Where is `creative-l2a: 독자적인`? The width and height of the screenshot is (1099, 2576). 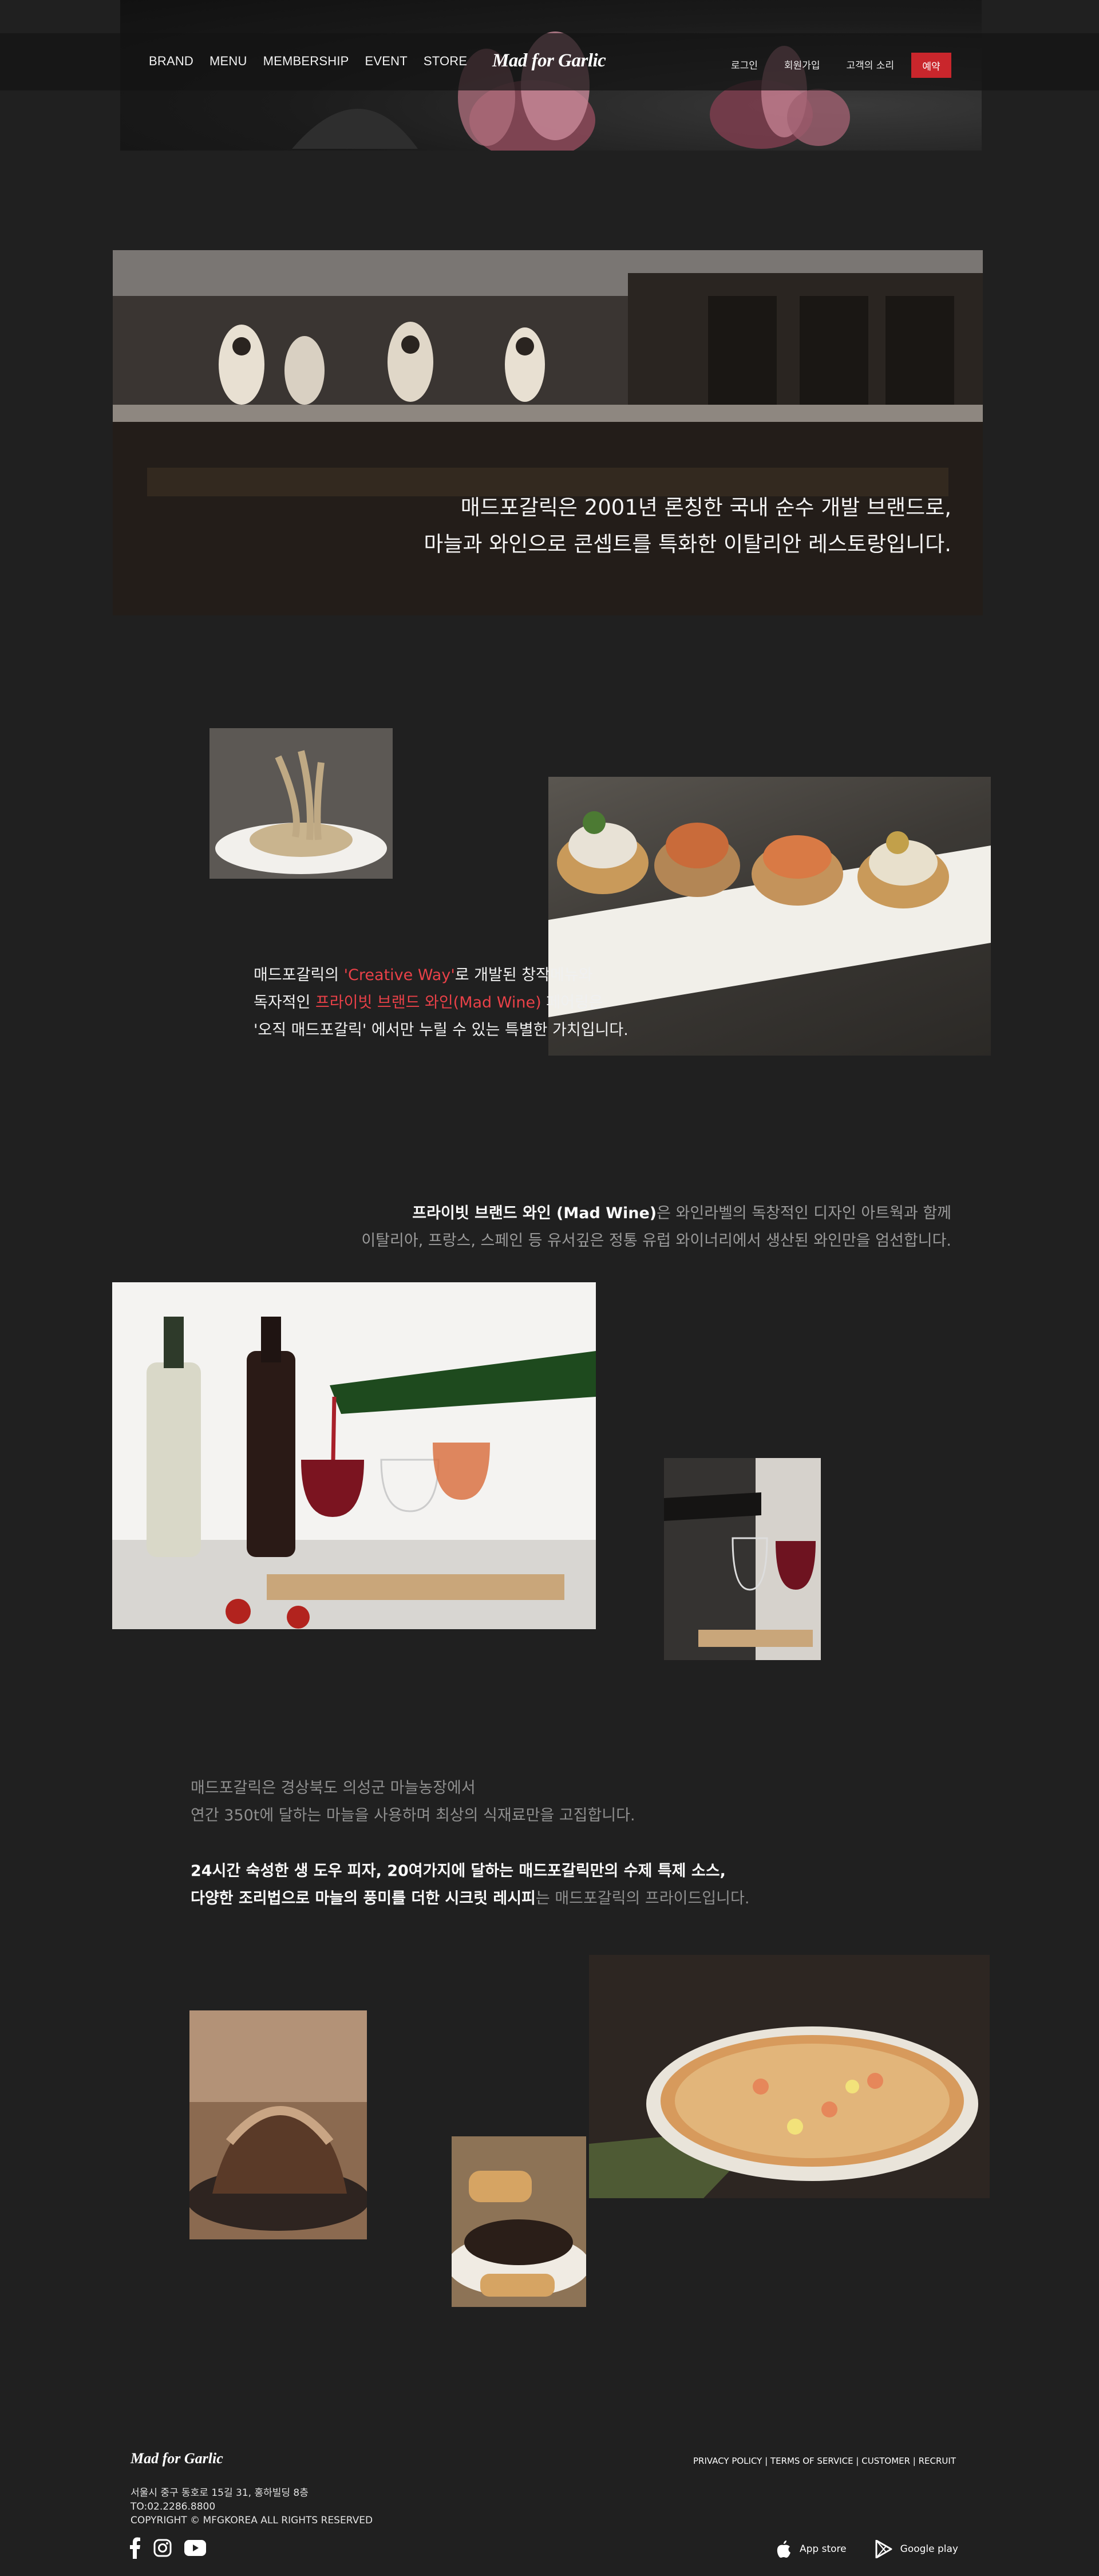 creative-l2a: 독자적인 is located at coordinates (284, 1003).